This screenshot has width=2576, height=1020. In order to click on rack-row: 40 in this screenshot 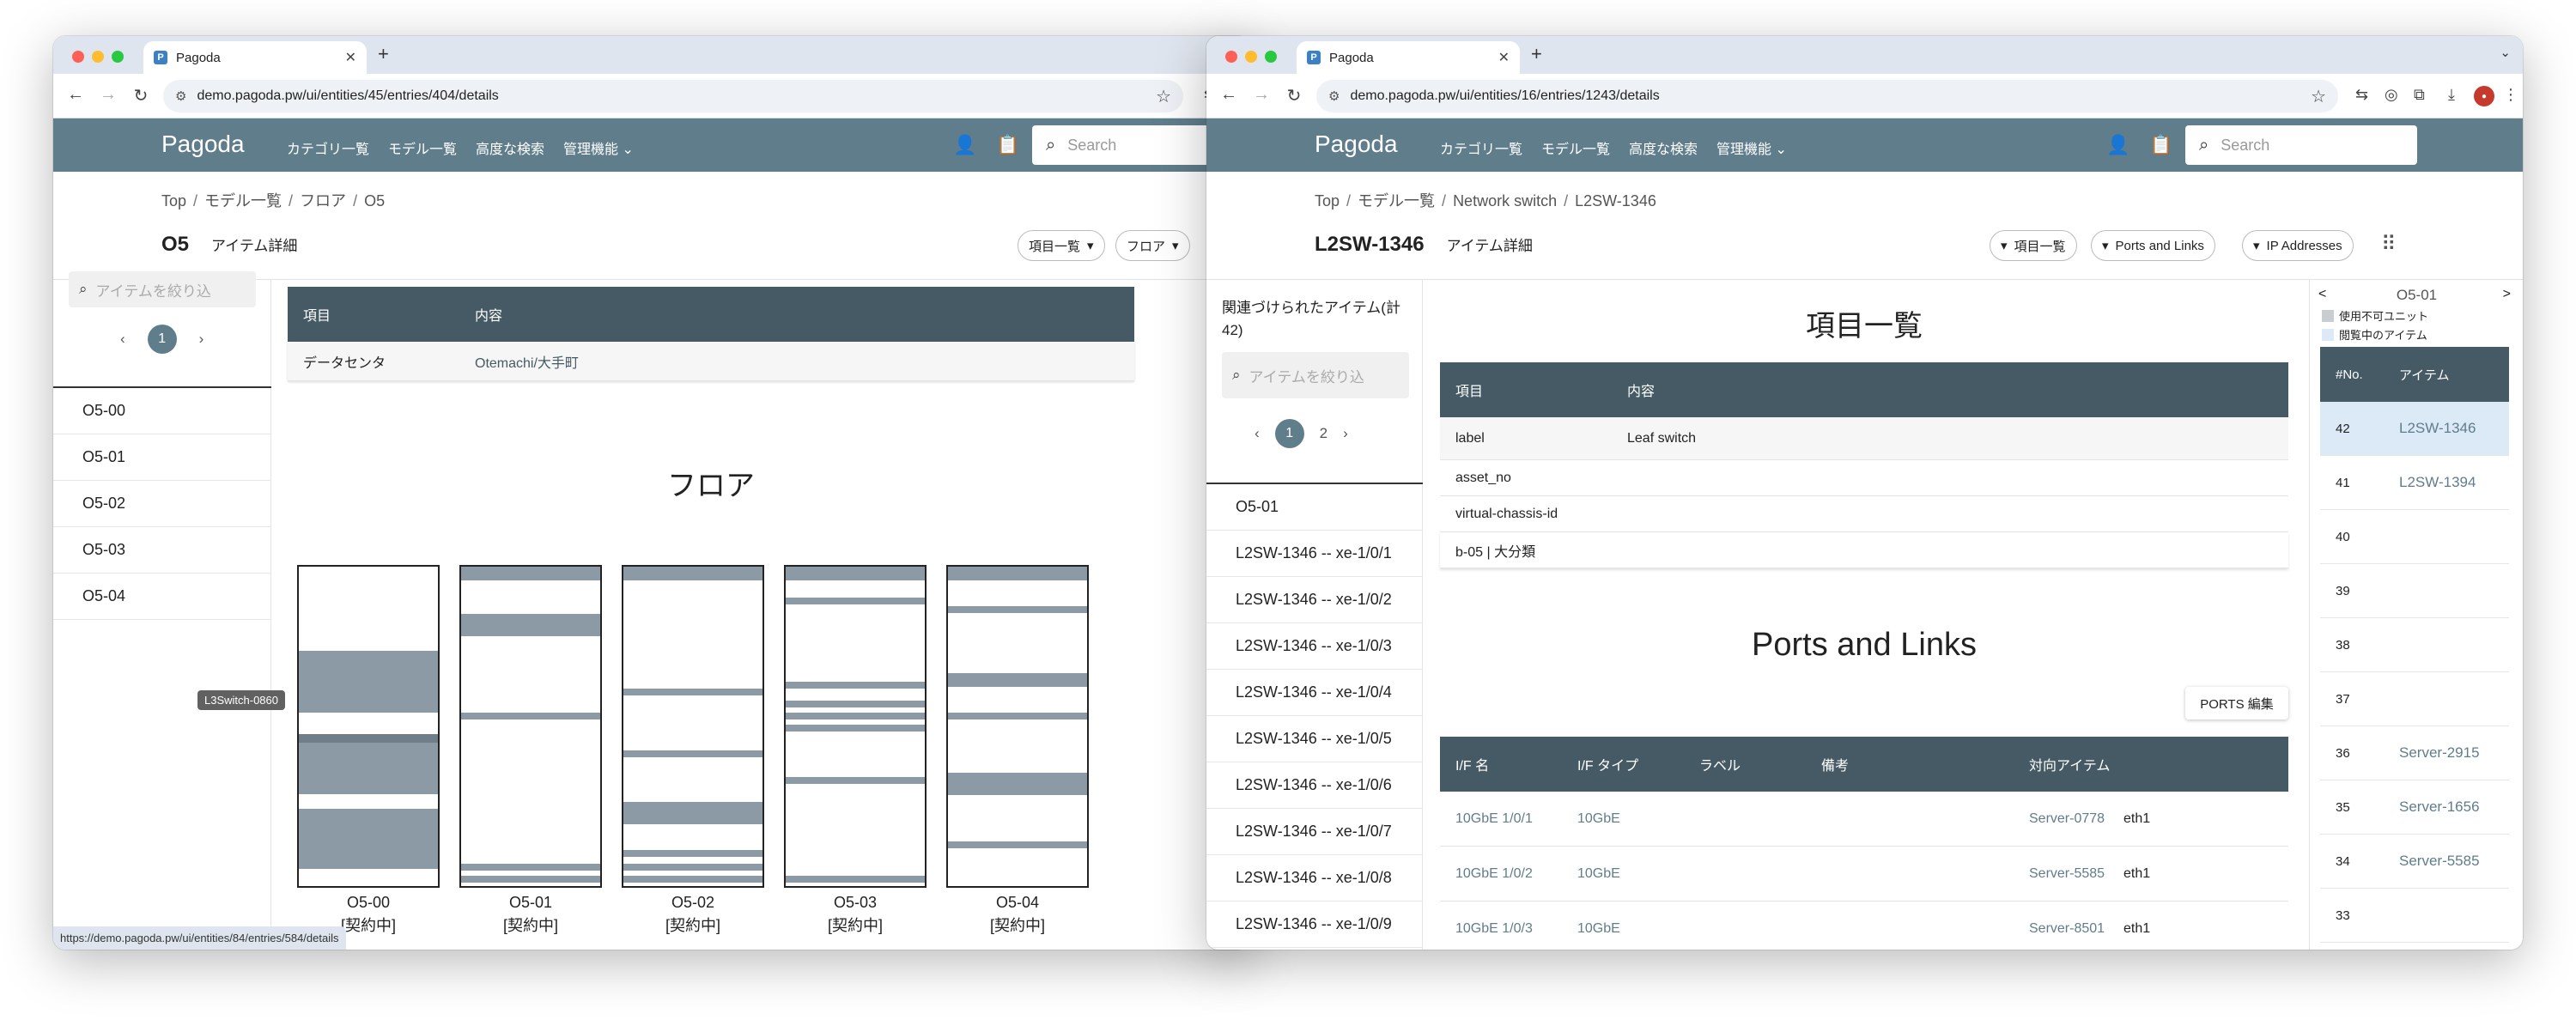, I will do `click(2414, 537)`.